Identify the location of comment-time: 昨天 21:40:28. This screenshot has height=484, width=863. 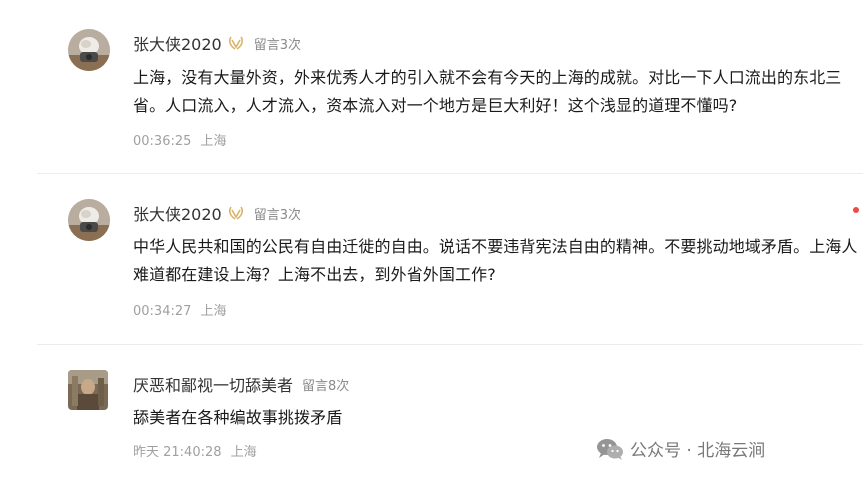
(177, 452).